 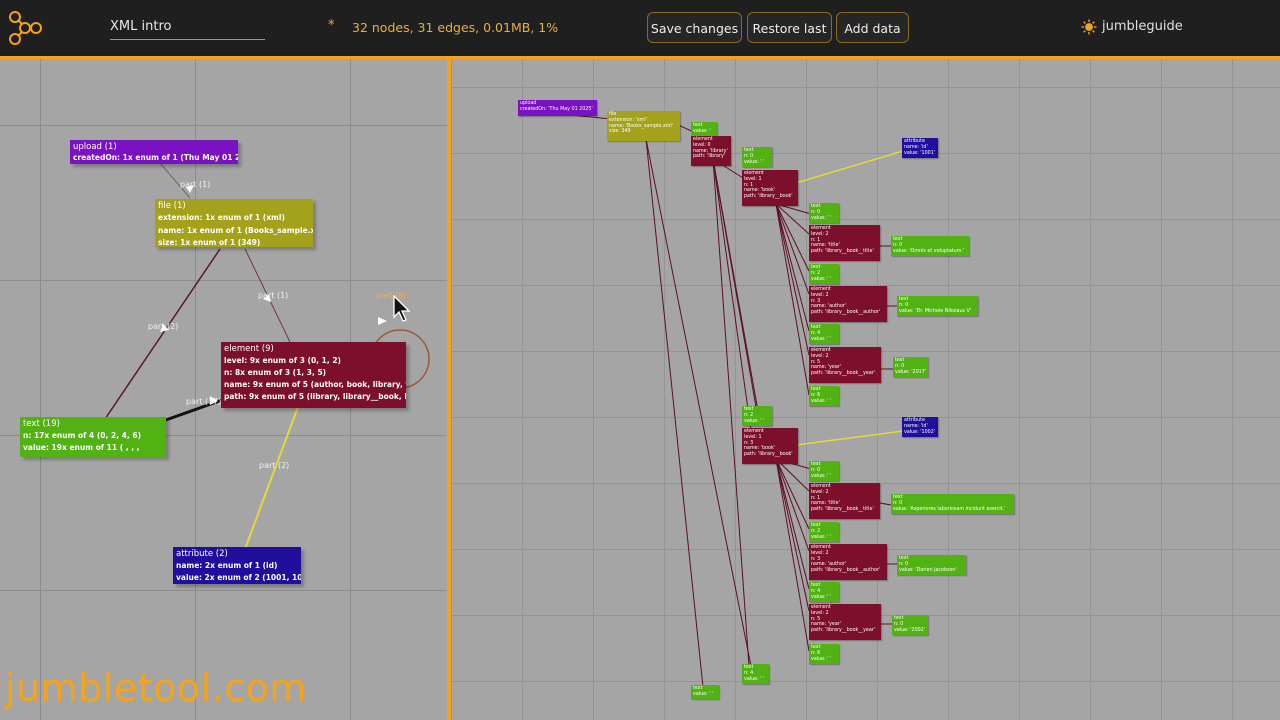 What do you see at coordinates (282, 360) in the screenshot?
I see `node-row: level: 9x enum of 3 (0, 1, 2)` at bounding box center [282, 360].